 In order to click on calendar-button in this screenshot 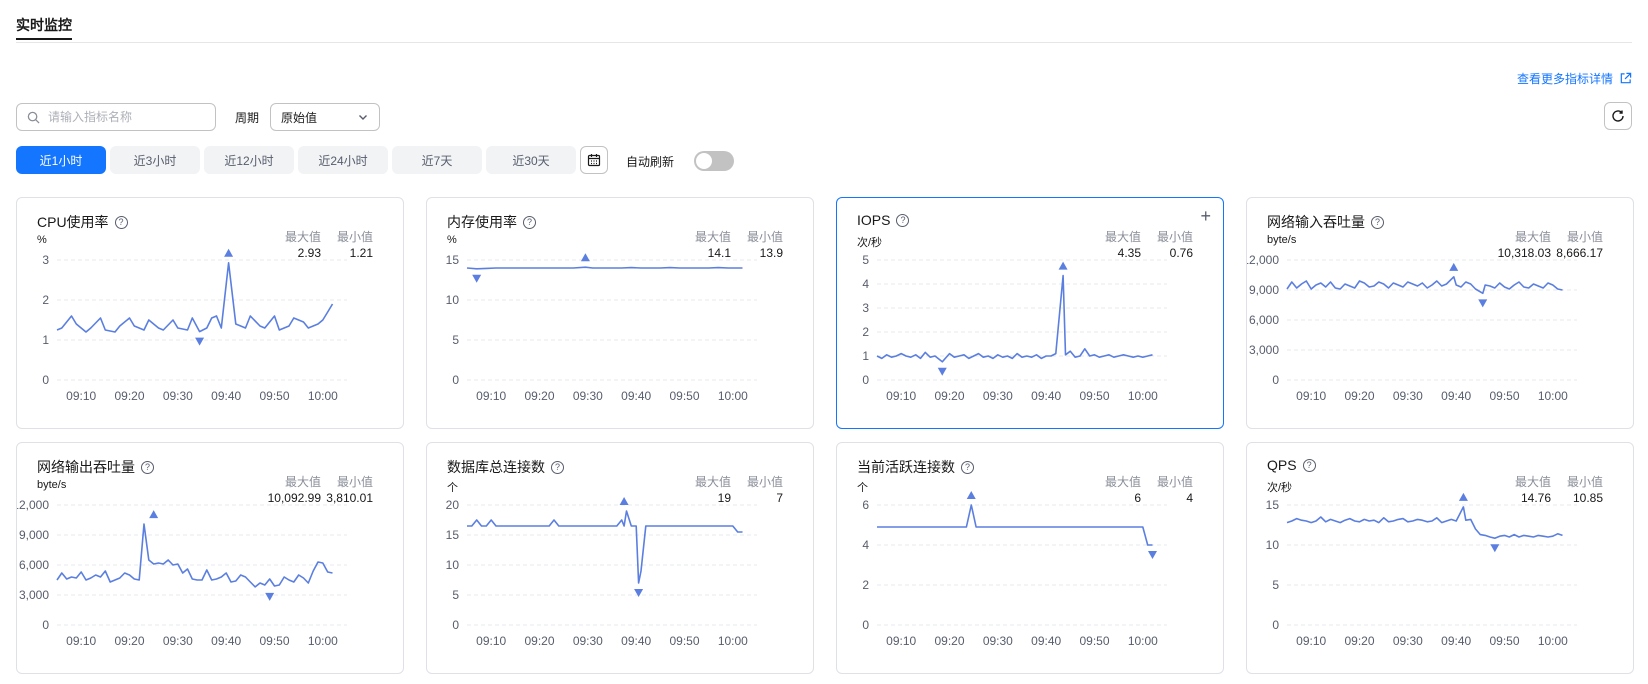, I will do `click(594, 160)`.